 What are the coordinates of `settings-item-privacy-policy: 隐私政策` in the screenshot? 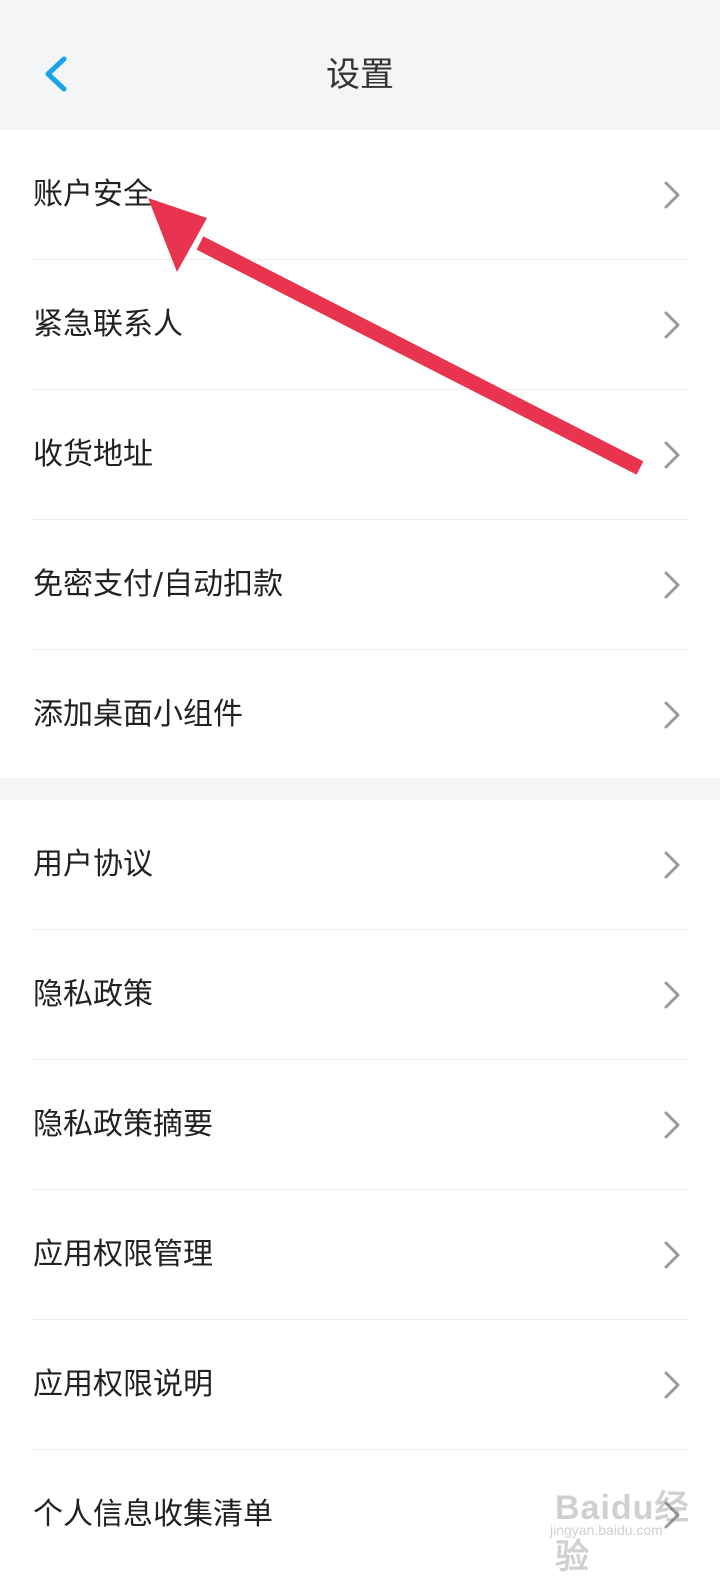 It's located at (360, 995).